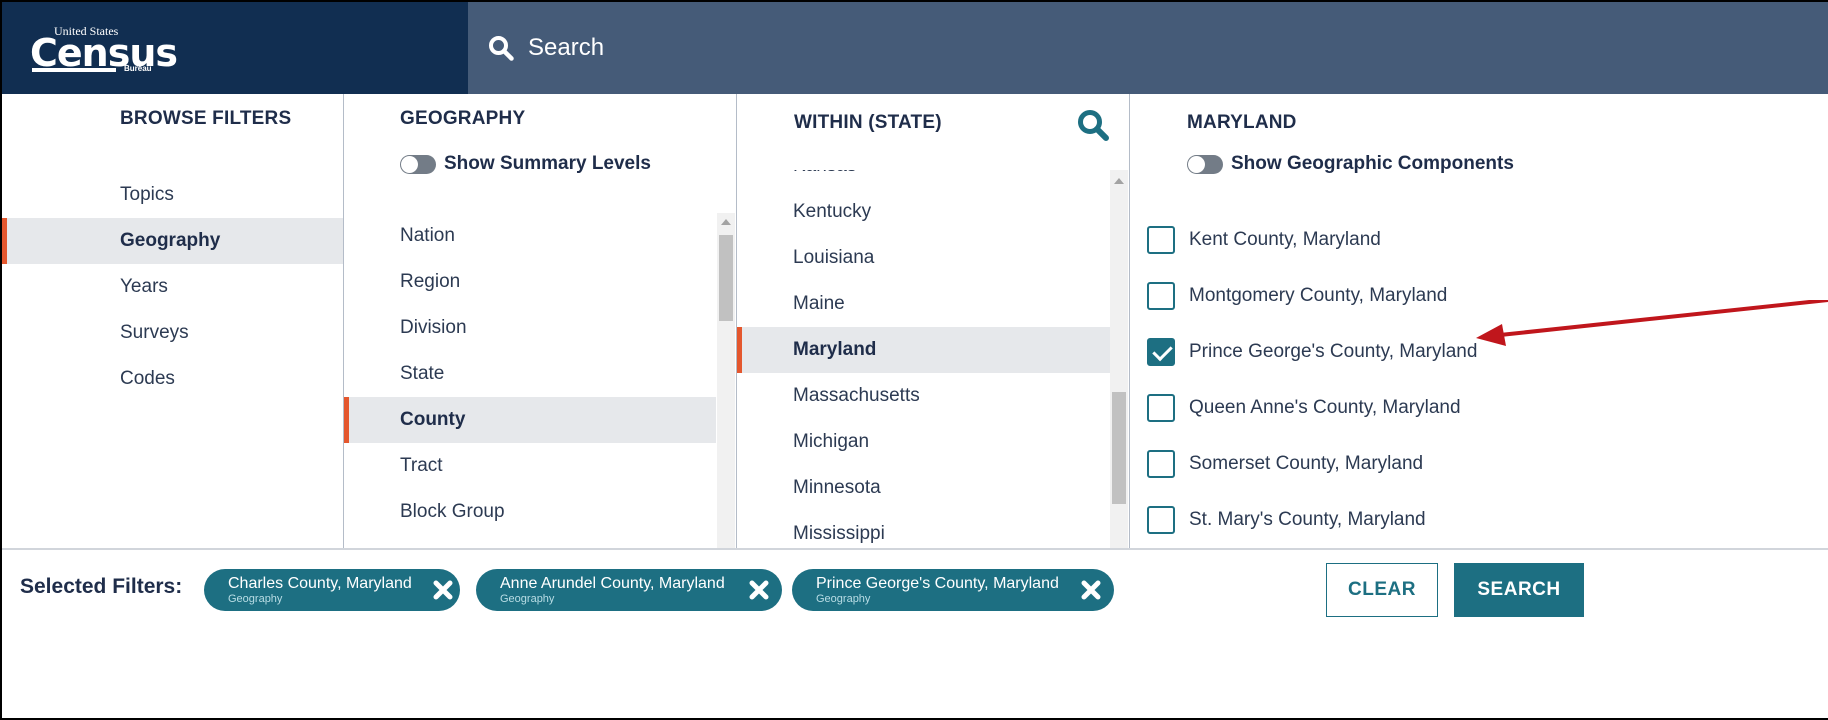  I want to click on geographic-components-toggle, so click(1205, 164).